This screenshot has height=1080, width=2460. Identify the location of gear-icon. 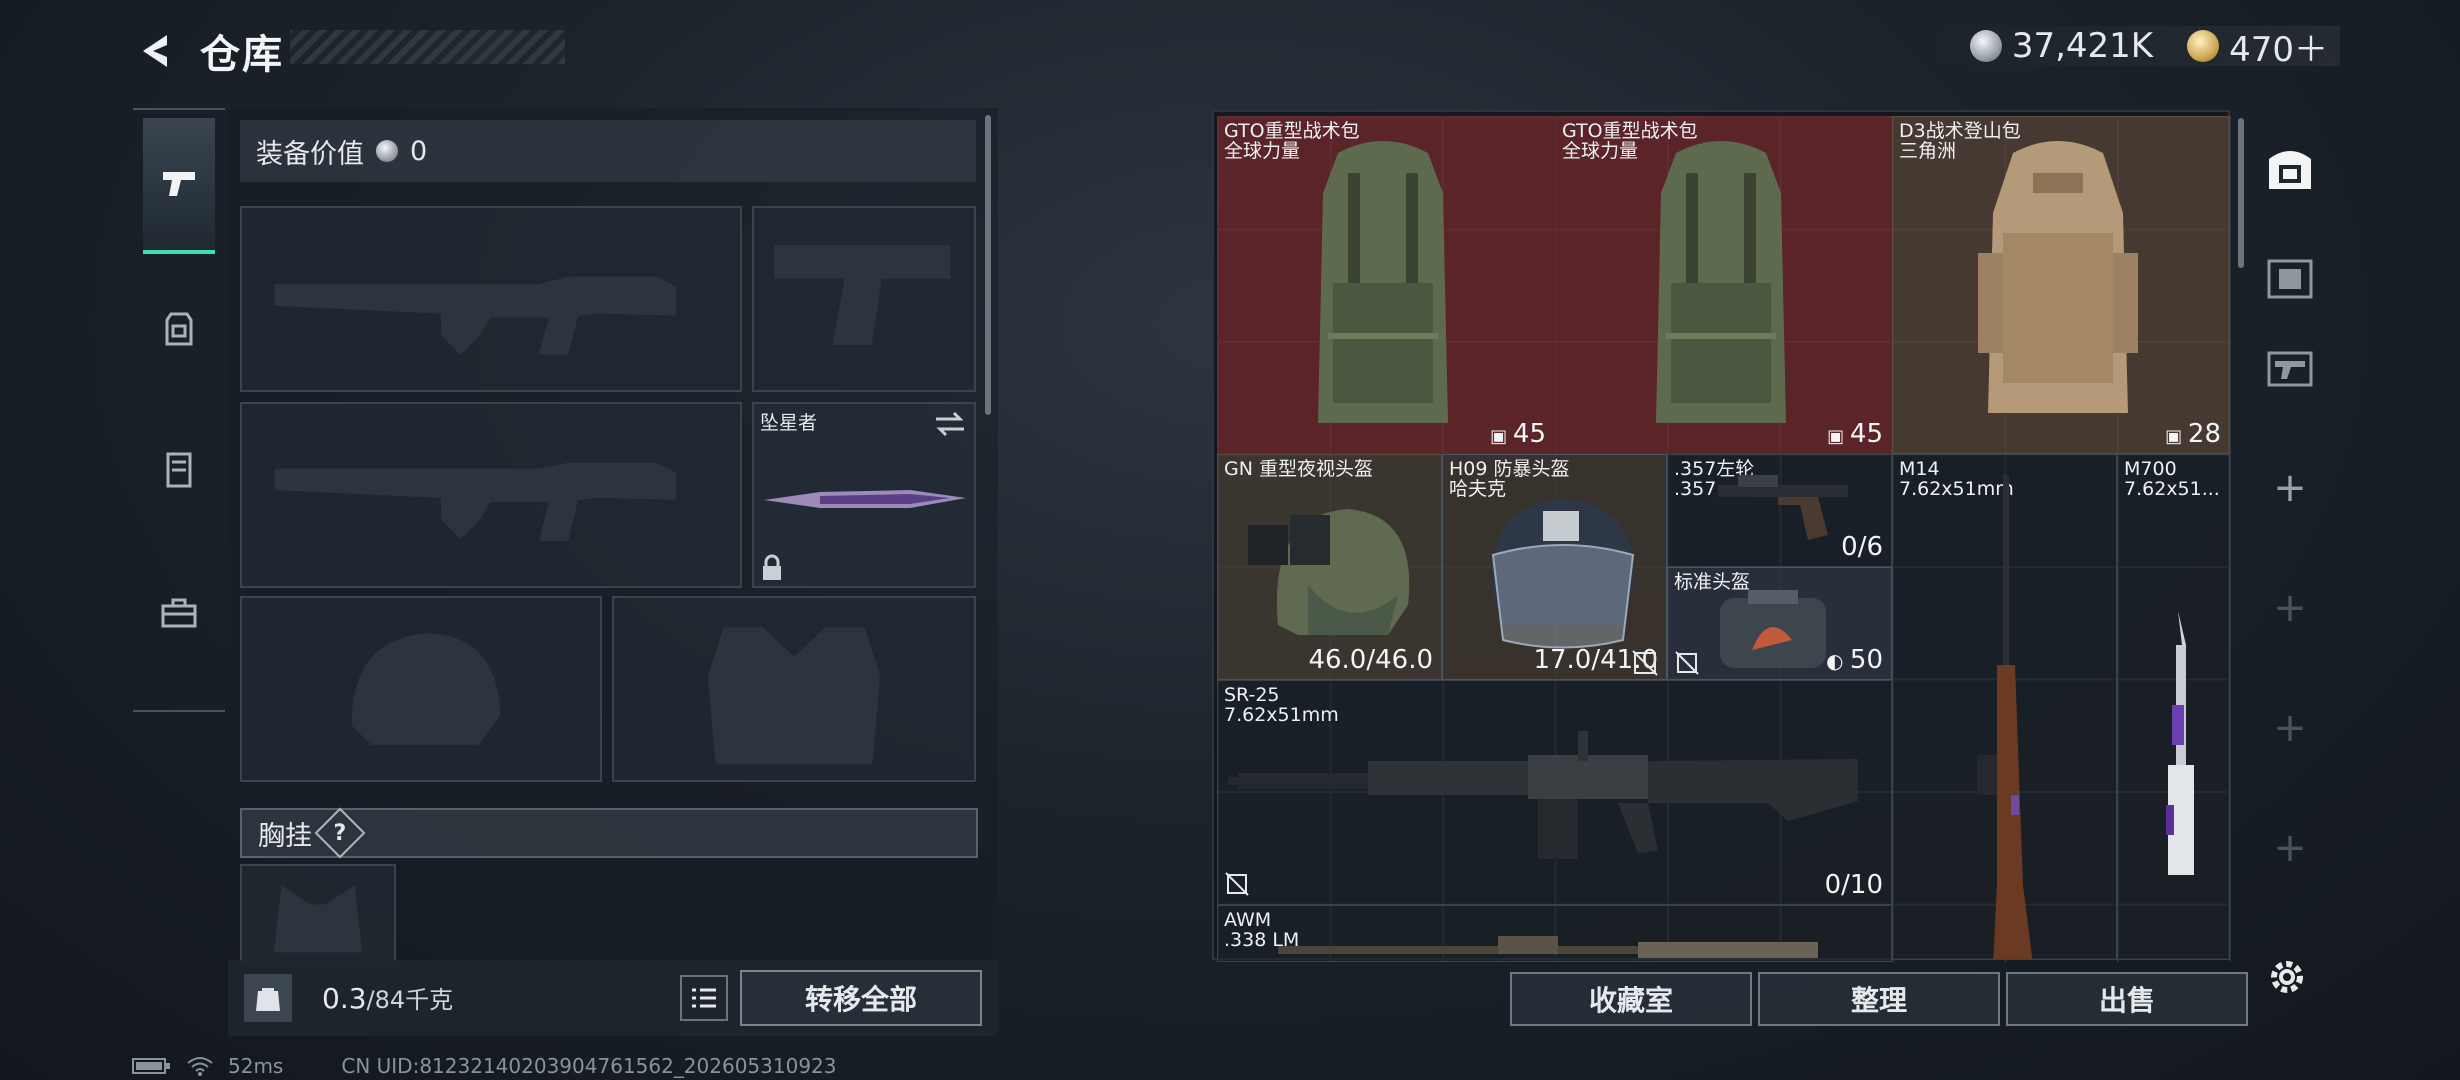
(2287, 977).